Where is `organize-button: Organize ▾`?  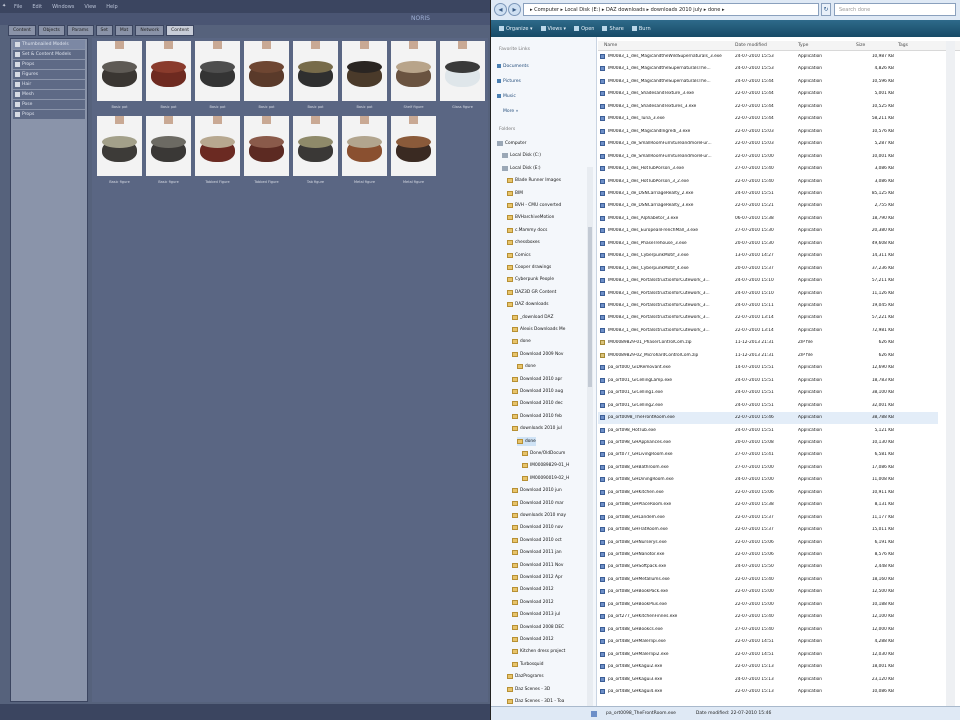
organize-button: Organize ▾ is located at coordinates (516, 29).